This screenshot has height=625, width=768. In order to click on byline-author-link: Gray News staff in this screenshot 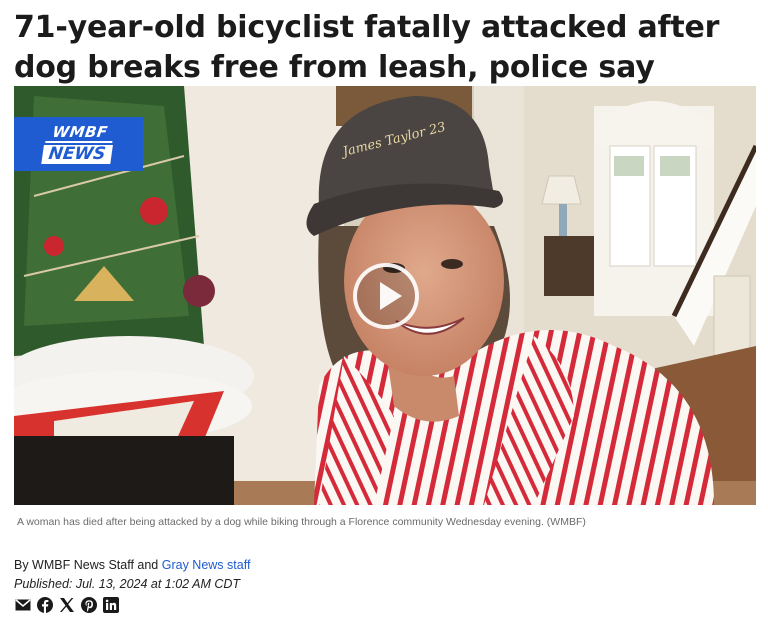, I will do `click(206, 565)`.